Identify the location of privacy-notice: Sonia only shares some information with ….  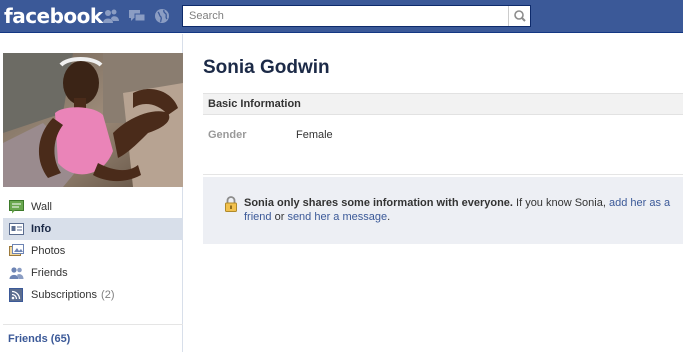
(443, 210).